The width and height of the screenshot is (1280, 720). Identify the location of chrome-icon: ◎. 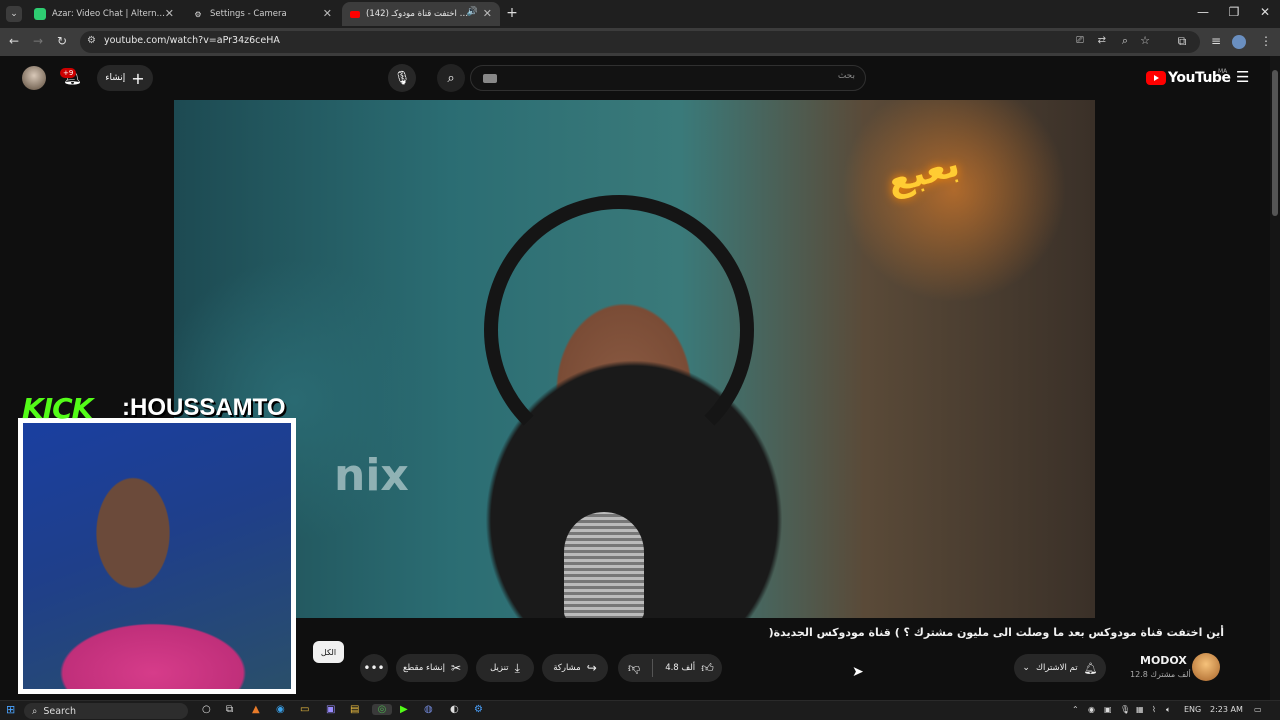
(382, 709).